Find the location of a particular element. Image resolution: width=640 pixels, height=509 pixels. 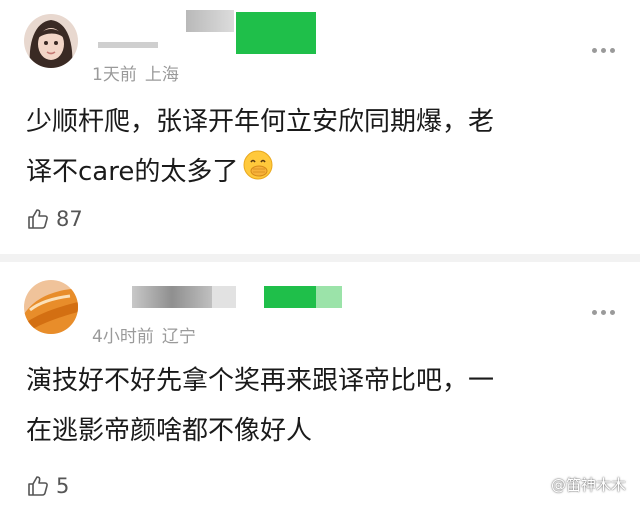

comment-meta: 1天前 上海 is located at coordinates (135, 72).